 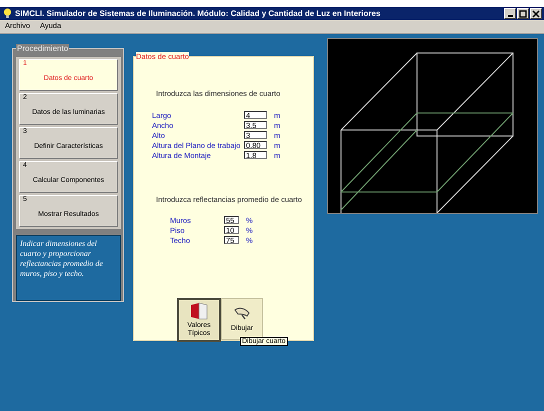 I want to click on minimize-button, so click(x=510, y=13).